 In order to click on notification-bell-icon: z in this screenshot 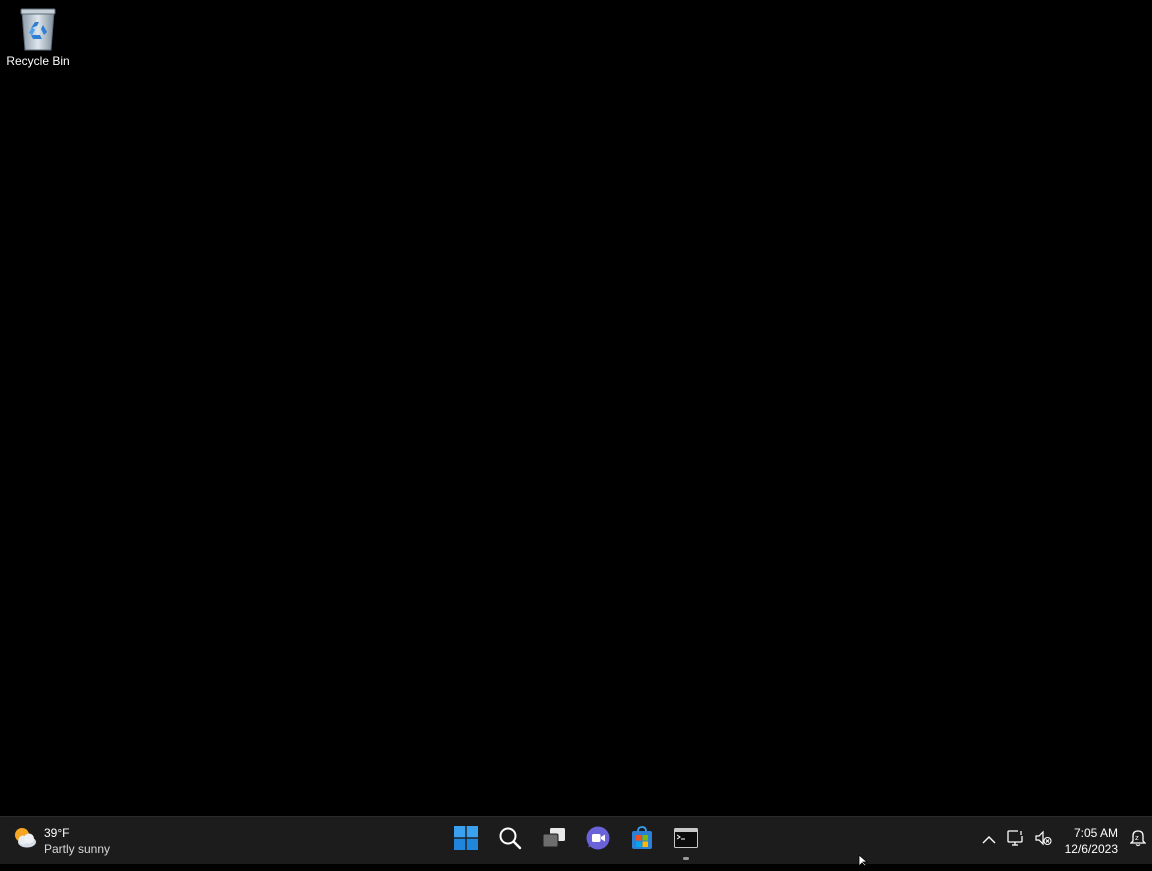, I will do `click(1138, 840)`.